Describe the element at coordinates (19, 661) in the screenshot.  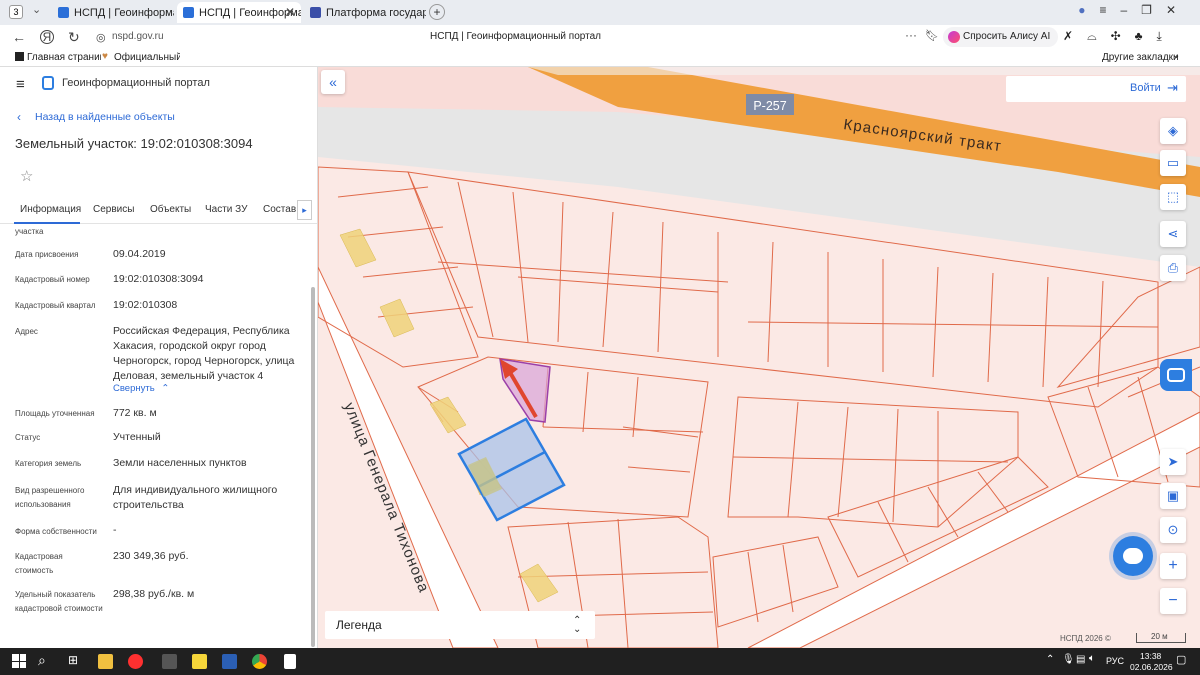
I see `windows-start-icon` at that location.